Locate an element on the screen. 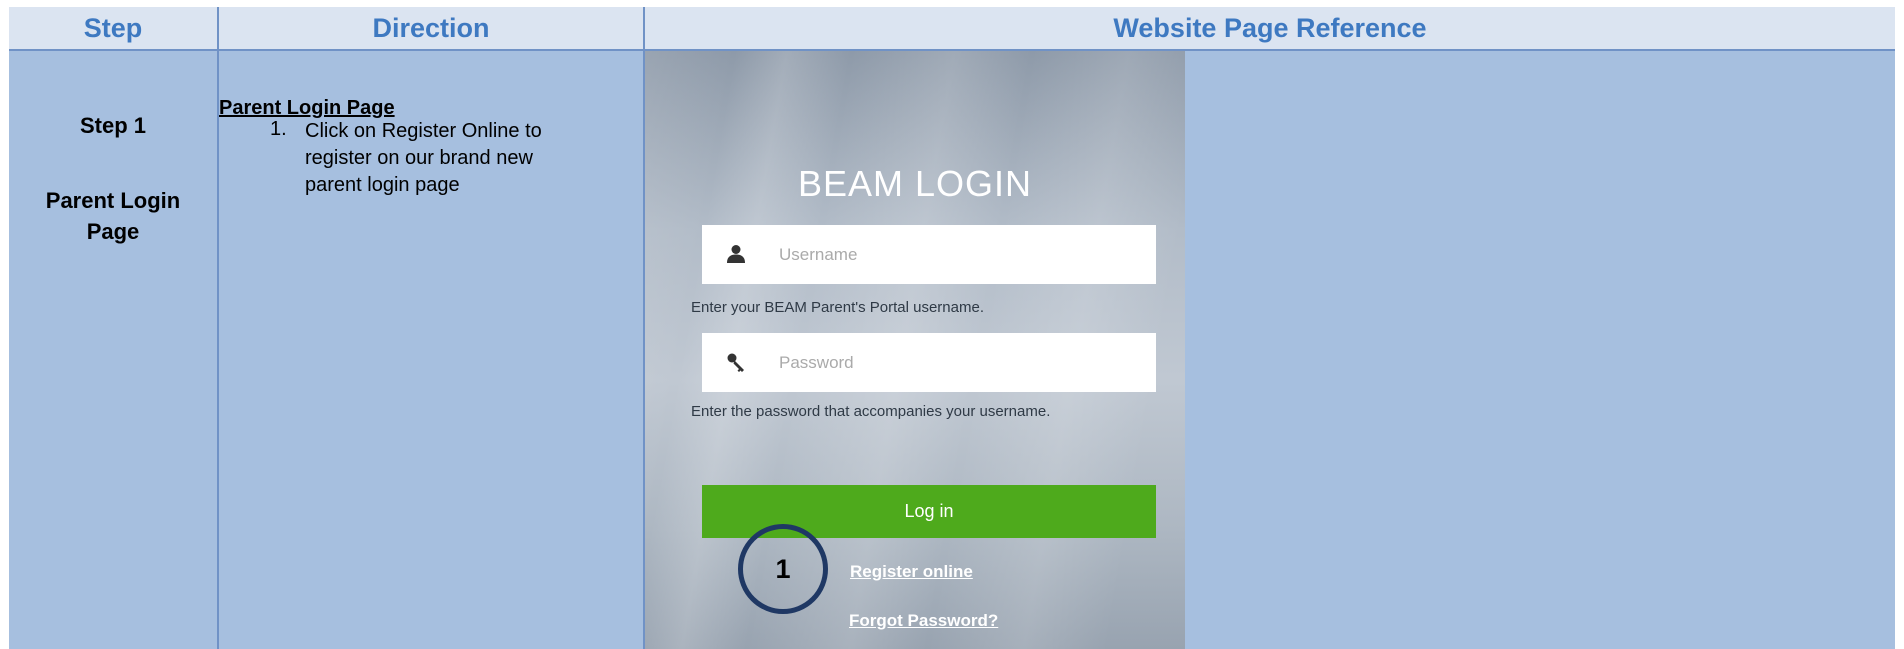 The width and height of the screenshot is (1904, 649). header-step: Step is located at coordinates (113, 28).